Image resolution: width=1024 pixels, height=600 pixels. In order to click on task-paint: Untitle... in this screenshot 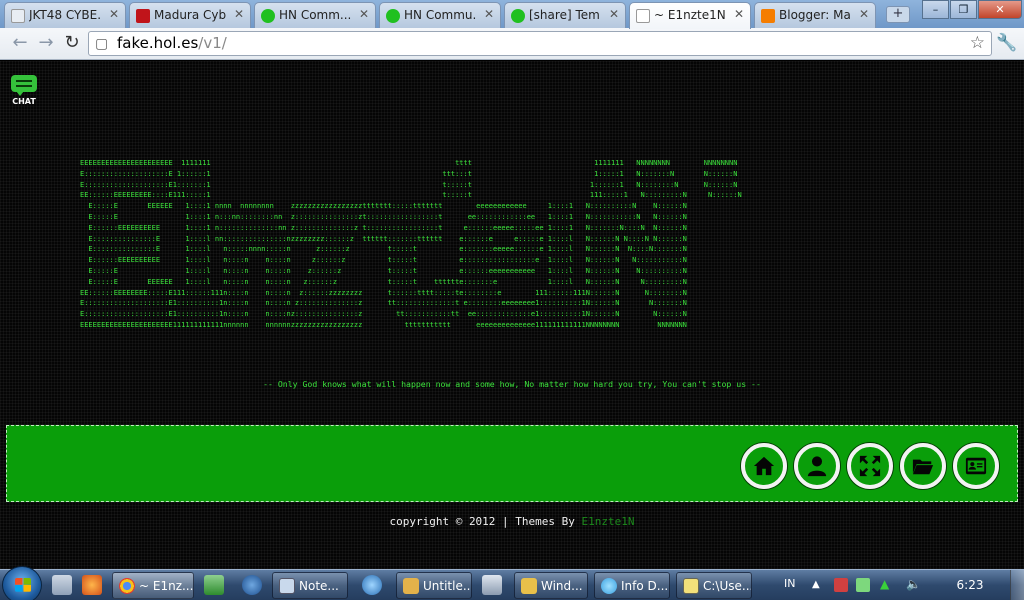, I will do `click(434, 585)`.